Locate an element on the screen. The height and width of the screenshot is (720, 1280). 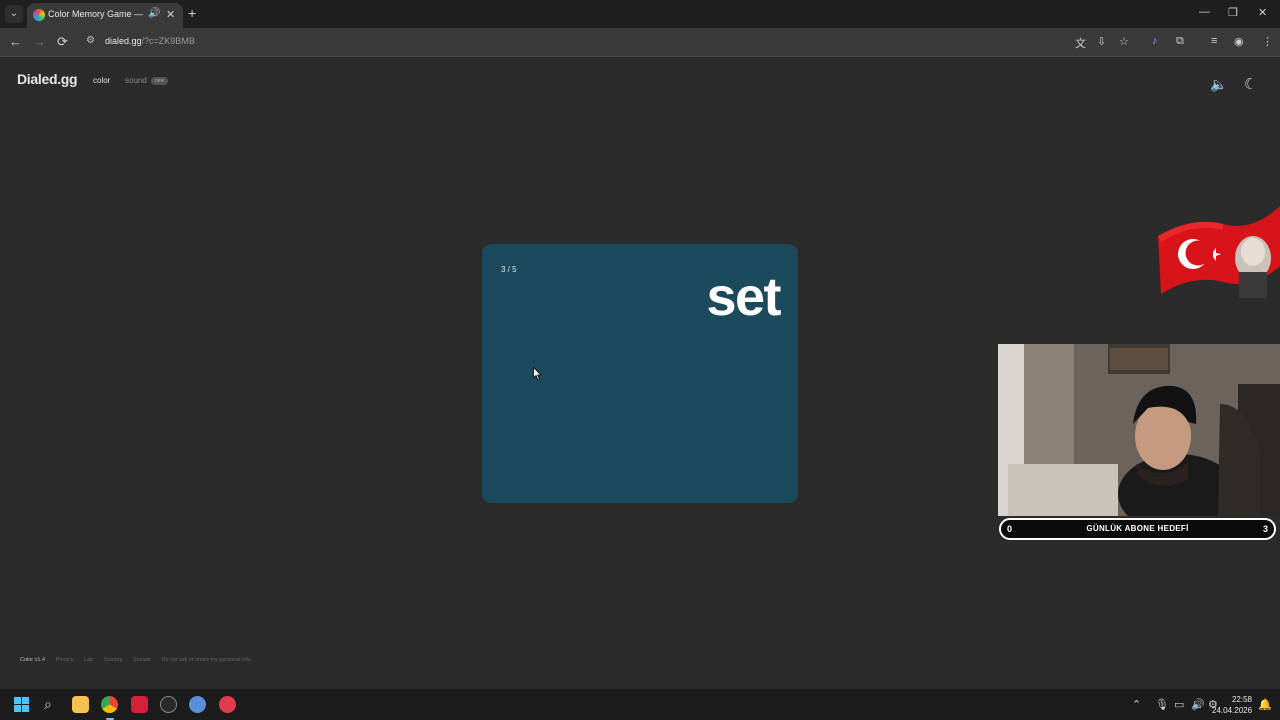
app-red-icon is located at coordinates (227, 704).